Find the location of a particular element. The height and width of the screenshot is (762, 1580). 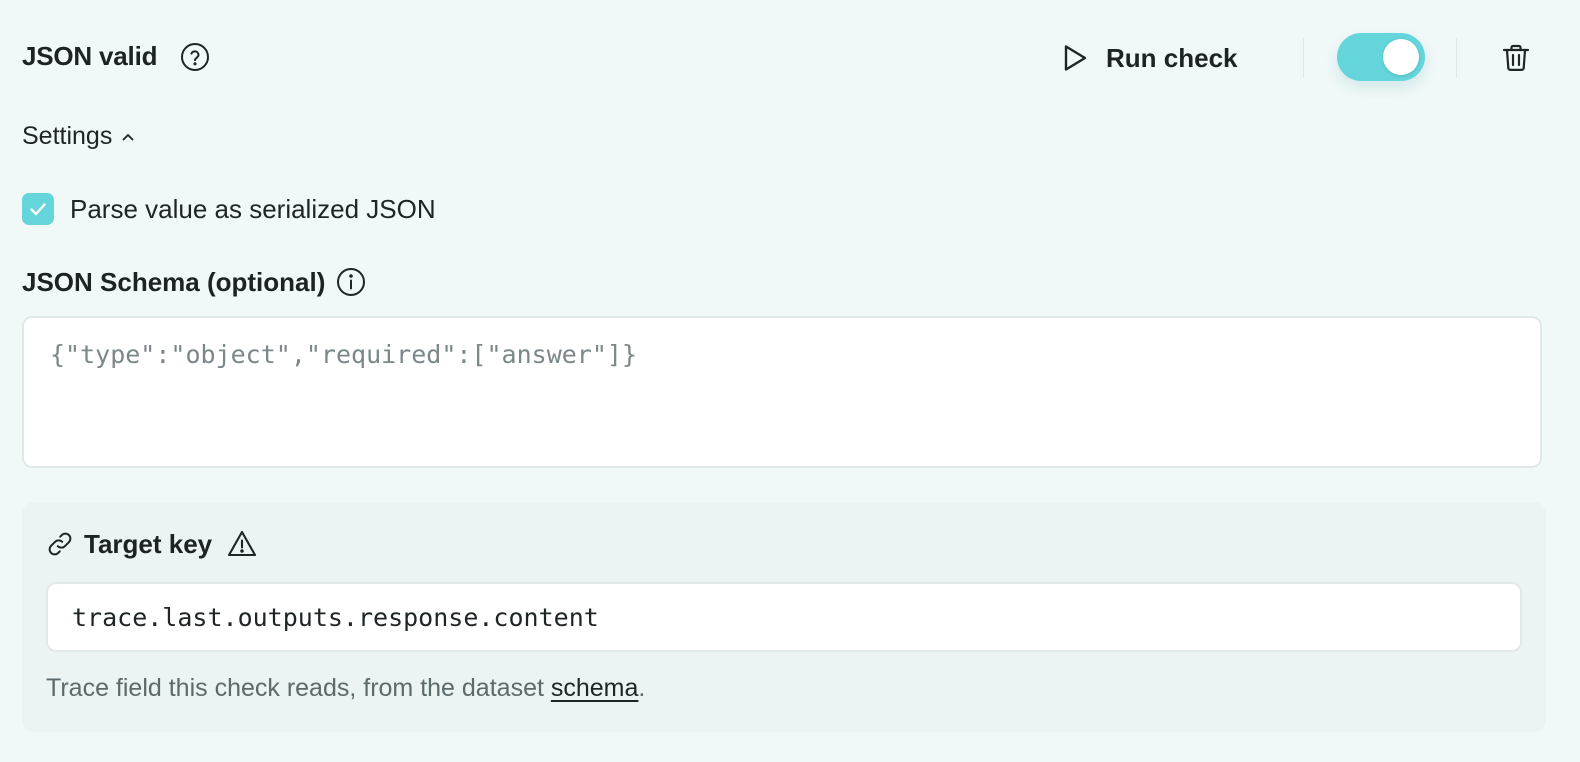

check-icon is located at coordinates (38, 209).